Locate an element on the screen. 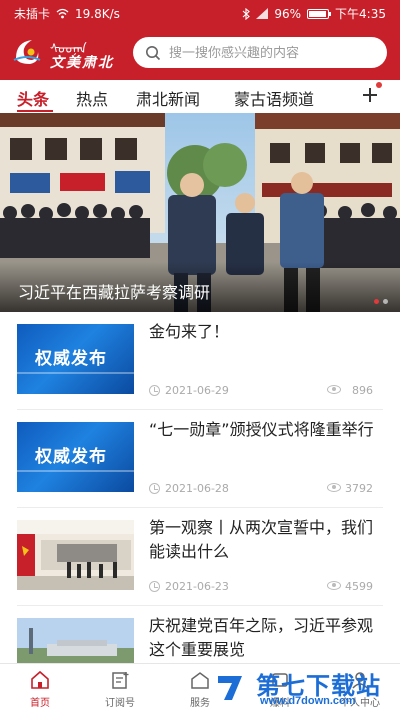 The width and height of the screenshot is (400, 711). subscribe-icon is located at coordinates (120, 680).